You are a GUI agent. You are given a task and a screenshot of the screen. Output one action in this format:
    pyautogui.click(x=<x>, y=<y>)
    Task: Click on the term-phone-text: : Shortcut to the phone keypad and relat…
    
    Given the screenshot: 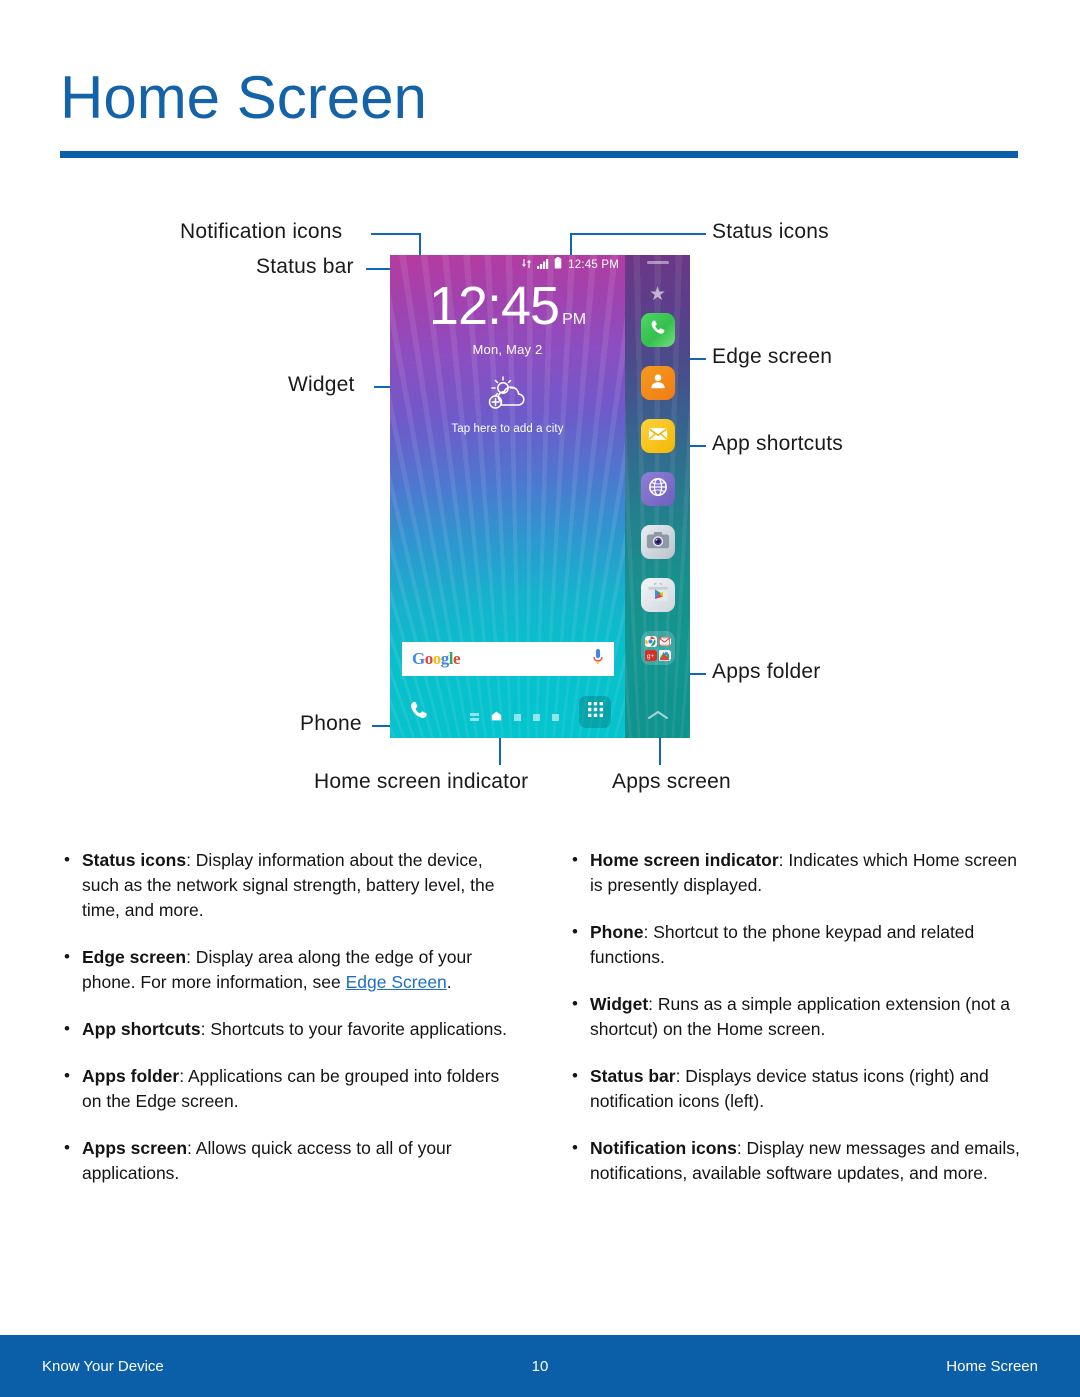 What is the action you would take?
    pyautogui.click(x=782, y=944)
    